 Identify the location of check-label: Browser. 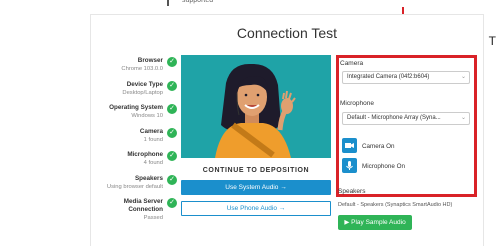
(150, 60).